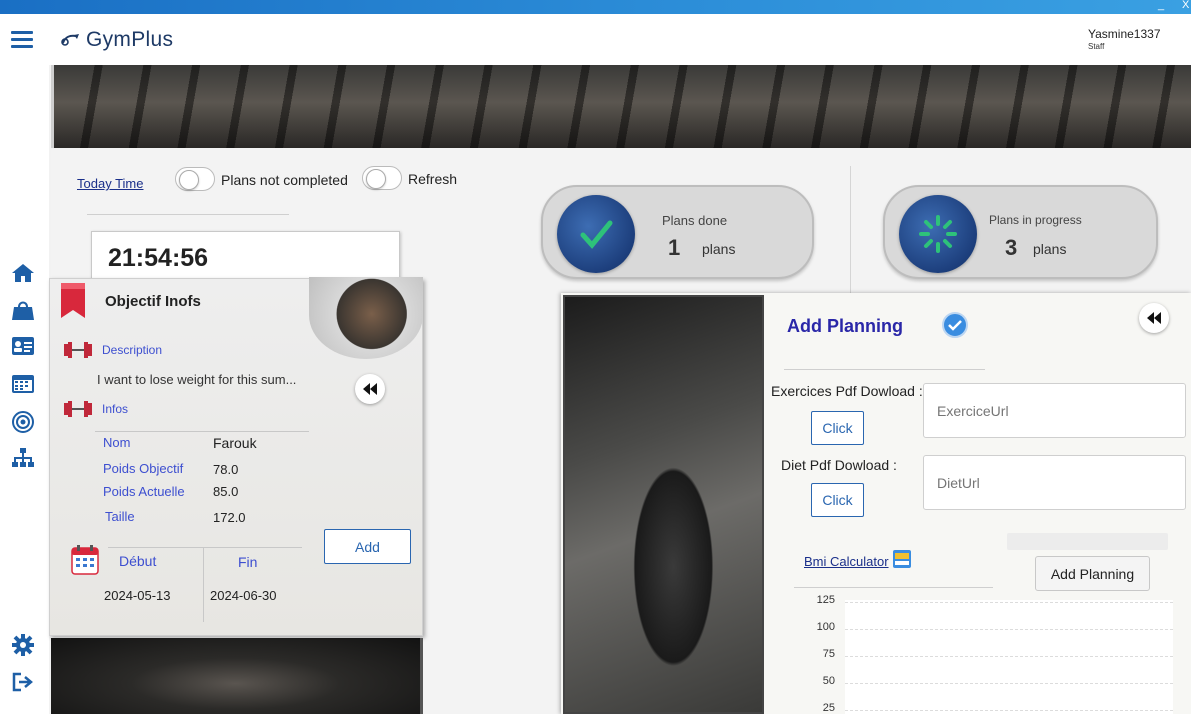  What do you see at coordinates (237, 676) in the screenshot?
I see `workout-photo` at bounding box center [237, 676].